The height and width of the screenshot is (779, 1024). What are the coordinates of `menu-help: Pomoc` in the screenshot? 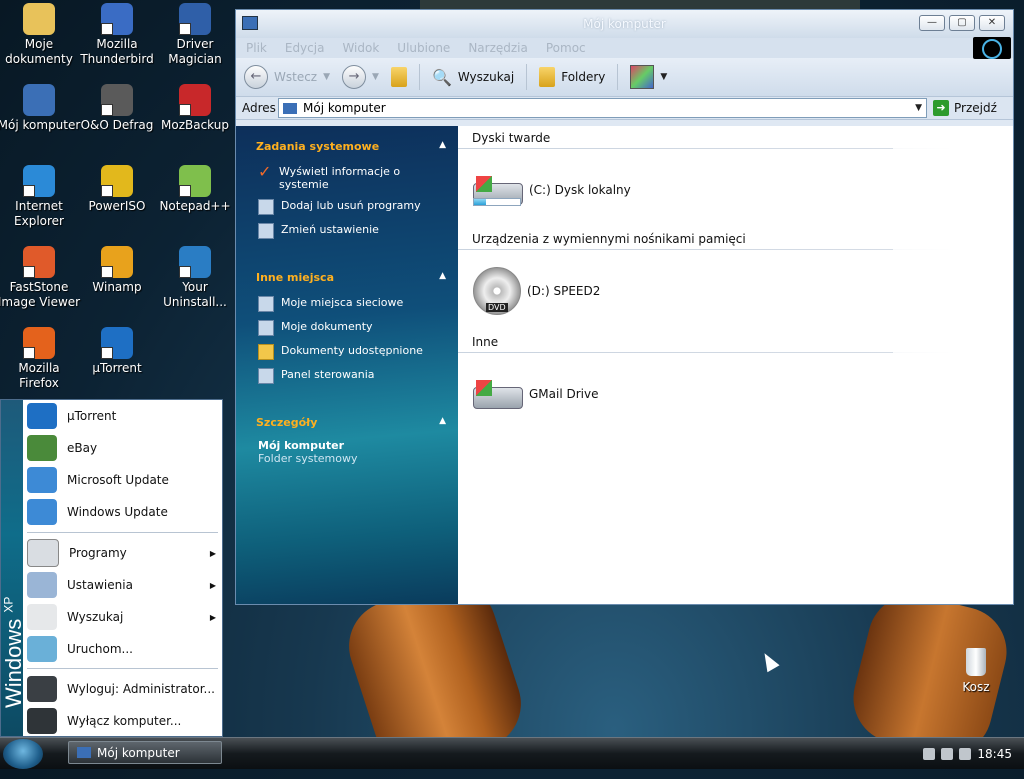 It's located at (566, 48).